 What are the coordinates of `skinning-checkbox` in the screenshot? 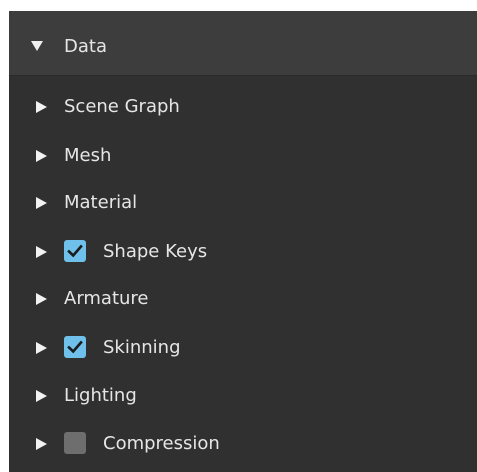 It's located at (75, 347).